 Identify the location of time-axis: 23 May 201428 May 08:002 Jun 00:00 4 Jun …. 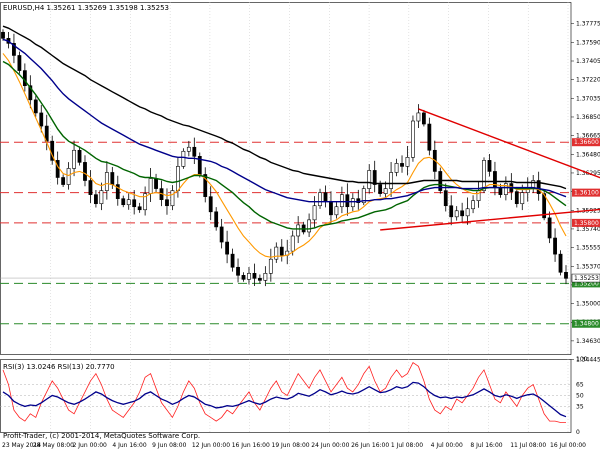
(294, 445).